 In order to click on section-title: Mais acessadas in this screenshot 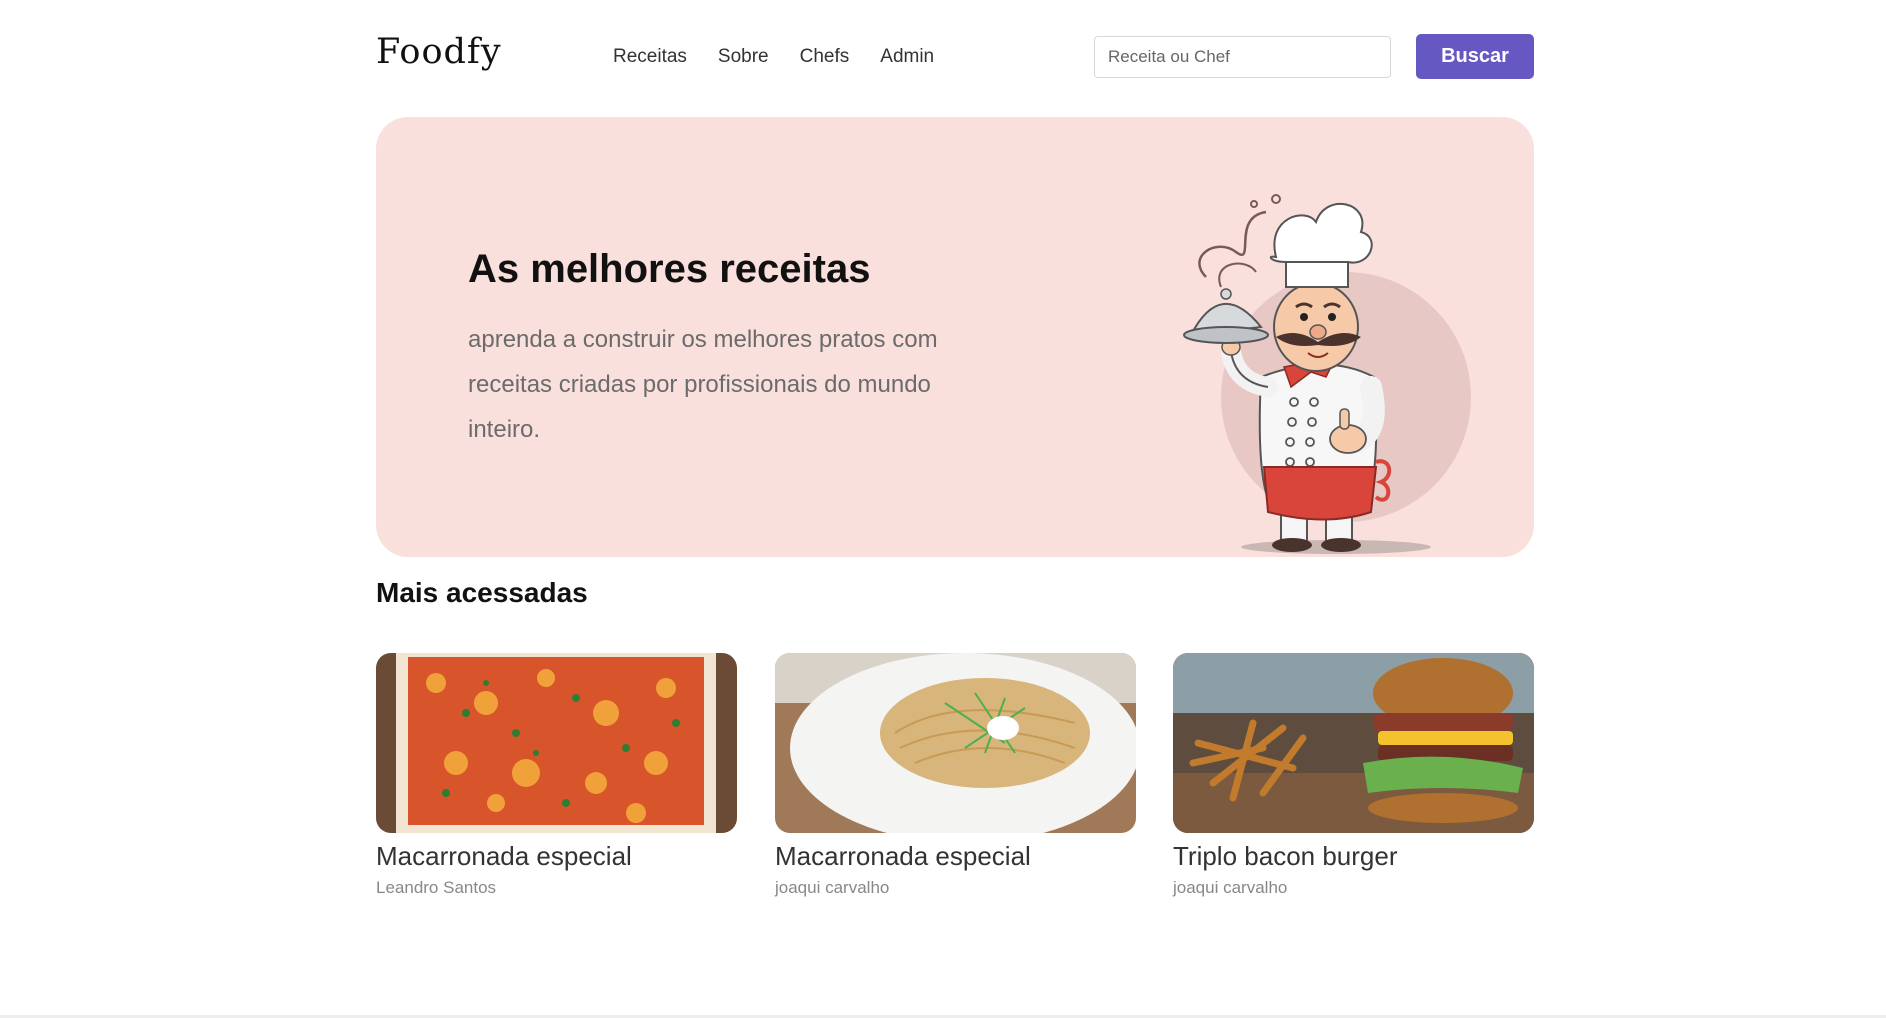, I will do `click(482, 592)`.